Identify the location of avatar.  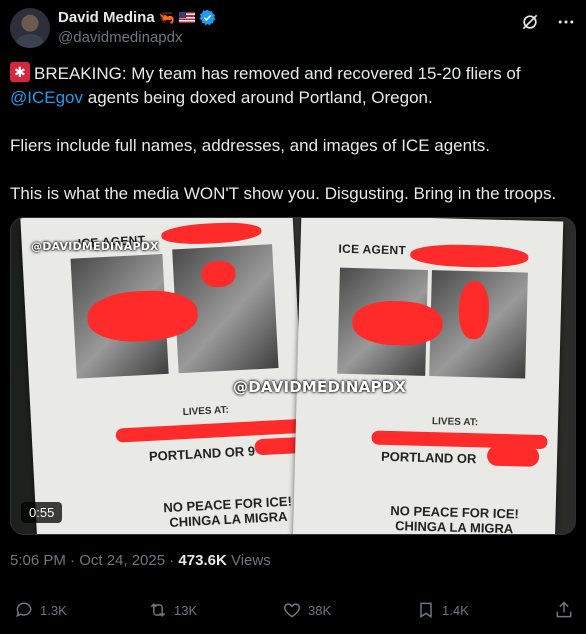
(30, 28).